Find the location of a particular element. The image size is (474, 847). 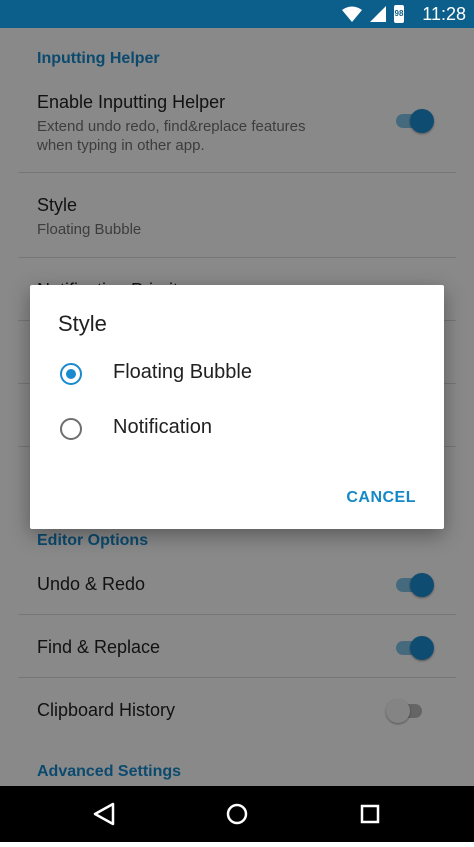

status-icons: 98 is located at coordinates (373, 14).